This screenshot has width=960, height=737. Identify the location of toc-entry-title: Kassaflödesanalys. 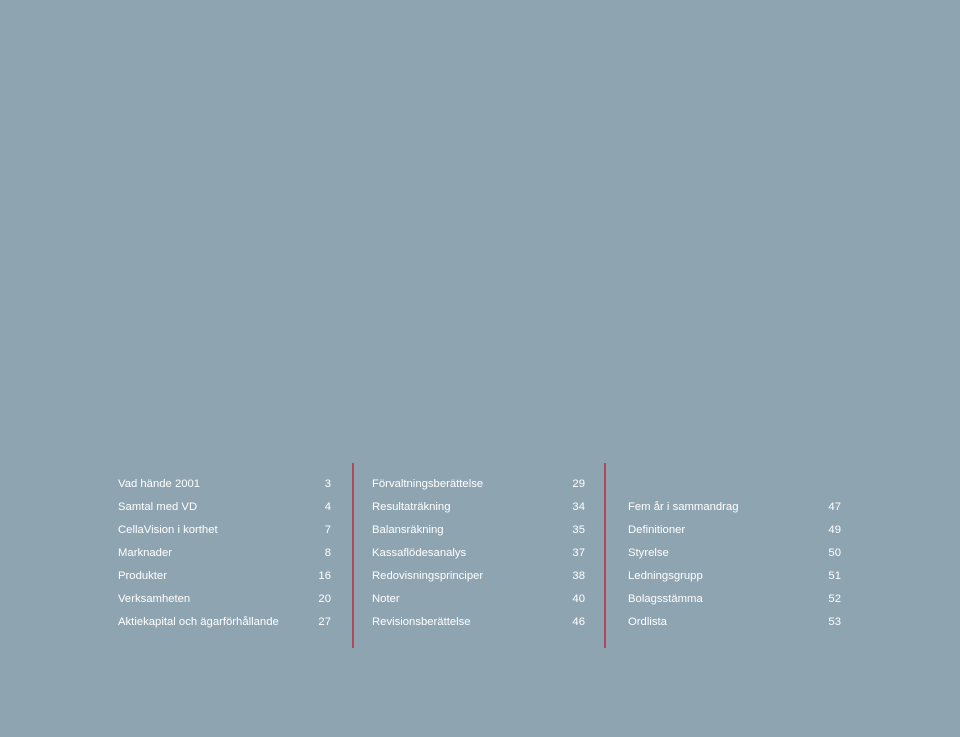
(419, 553).